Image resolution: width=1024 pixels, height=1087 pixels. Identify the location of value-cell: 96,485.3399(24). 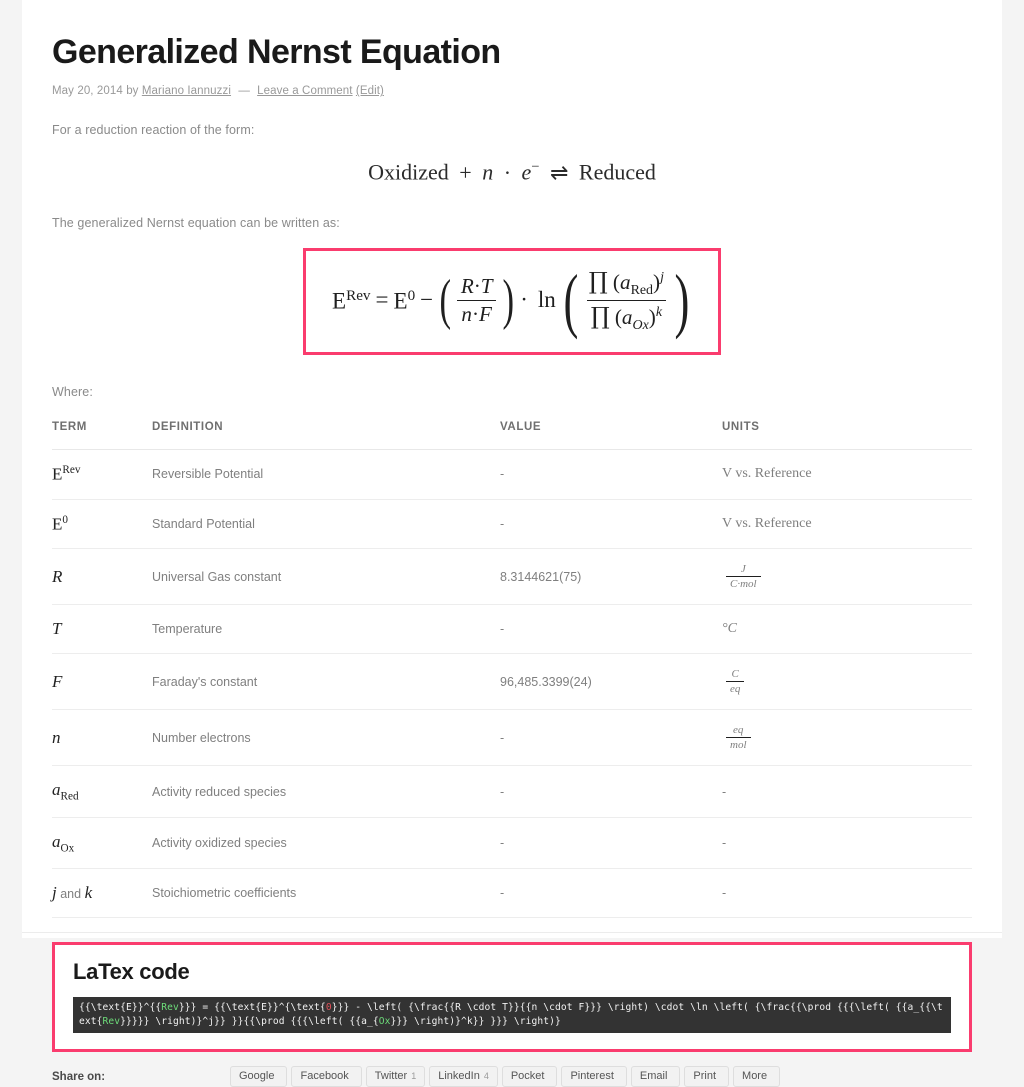
(611, 682).